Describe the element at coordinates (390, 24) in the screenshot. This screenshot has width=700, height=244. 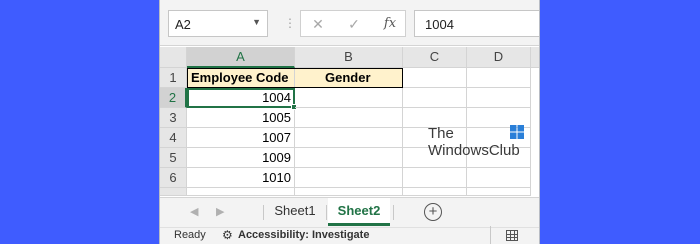
I see `insert-function-icon: fx` at that location.